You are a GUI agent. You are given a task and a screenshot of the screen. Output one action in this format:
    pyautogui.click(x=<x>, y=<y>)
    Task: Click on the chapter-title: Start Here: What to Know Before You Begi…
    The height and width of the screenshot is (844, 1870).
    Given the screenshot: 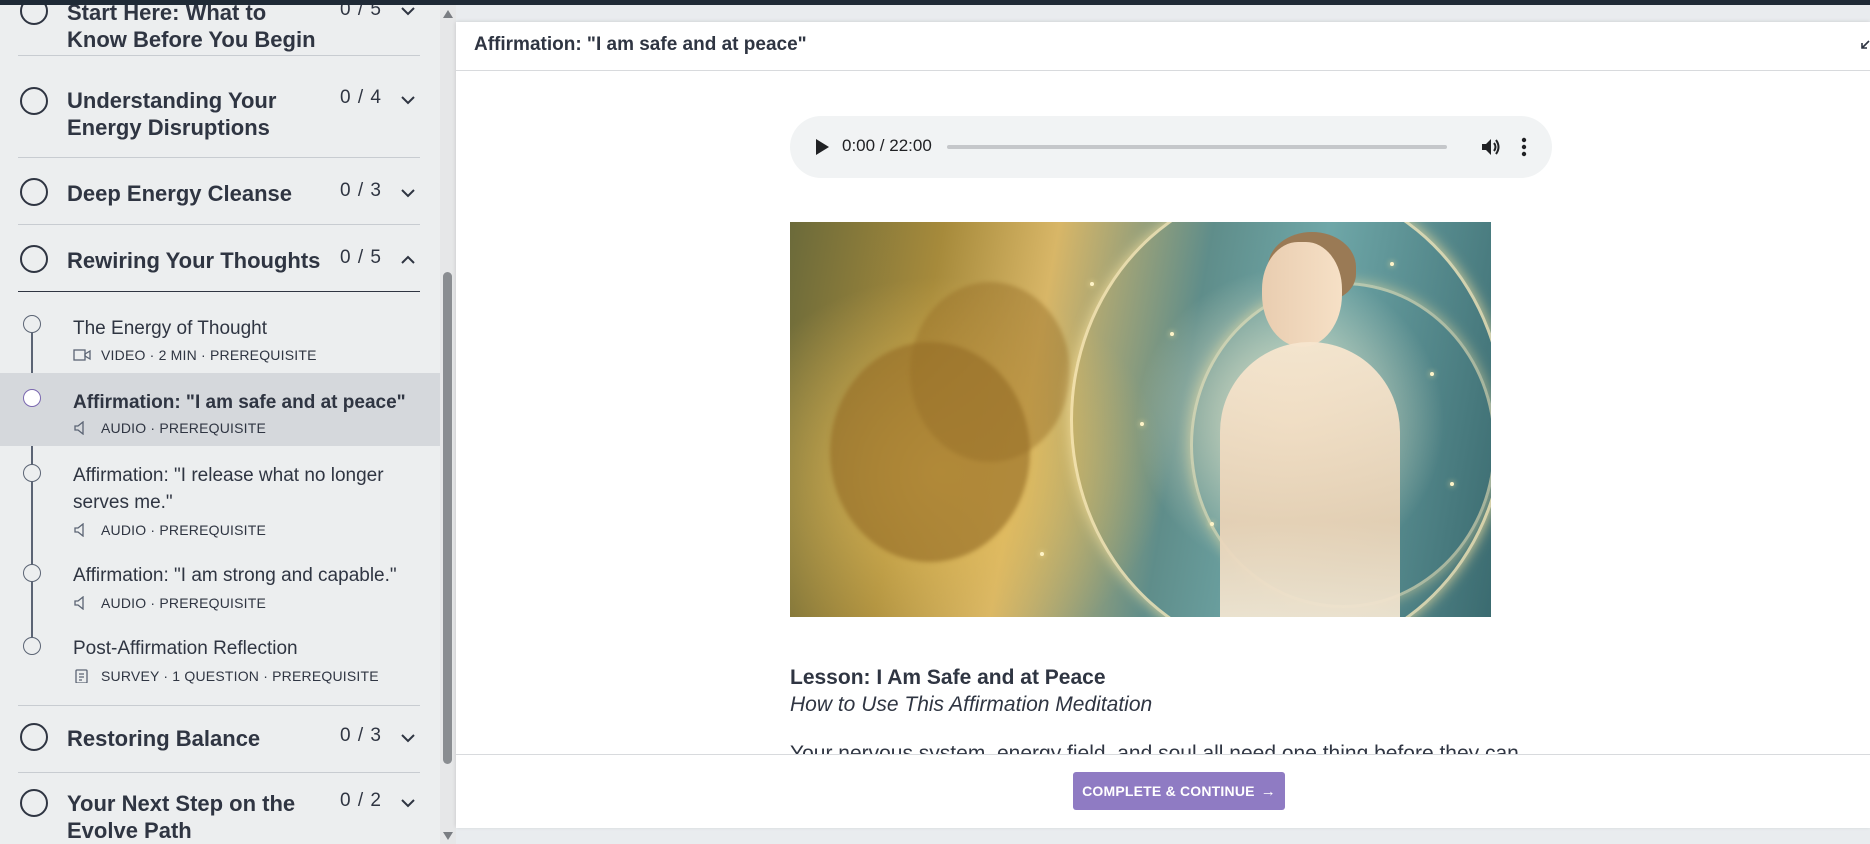 What is the action you would take?
    pyautogui.click(x=191, y=28)
    